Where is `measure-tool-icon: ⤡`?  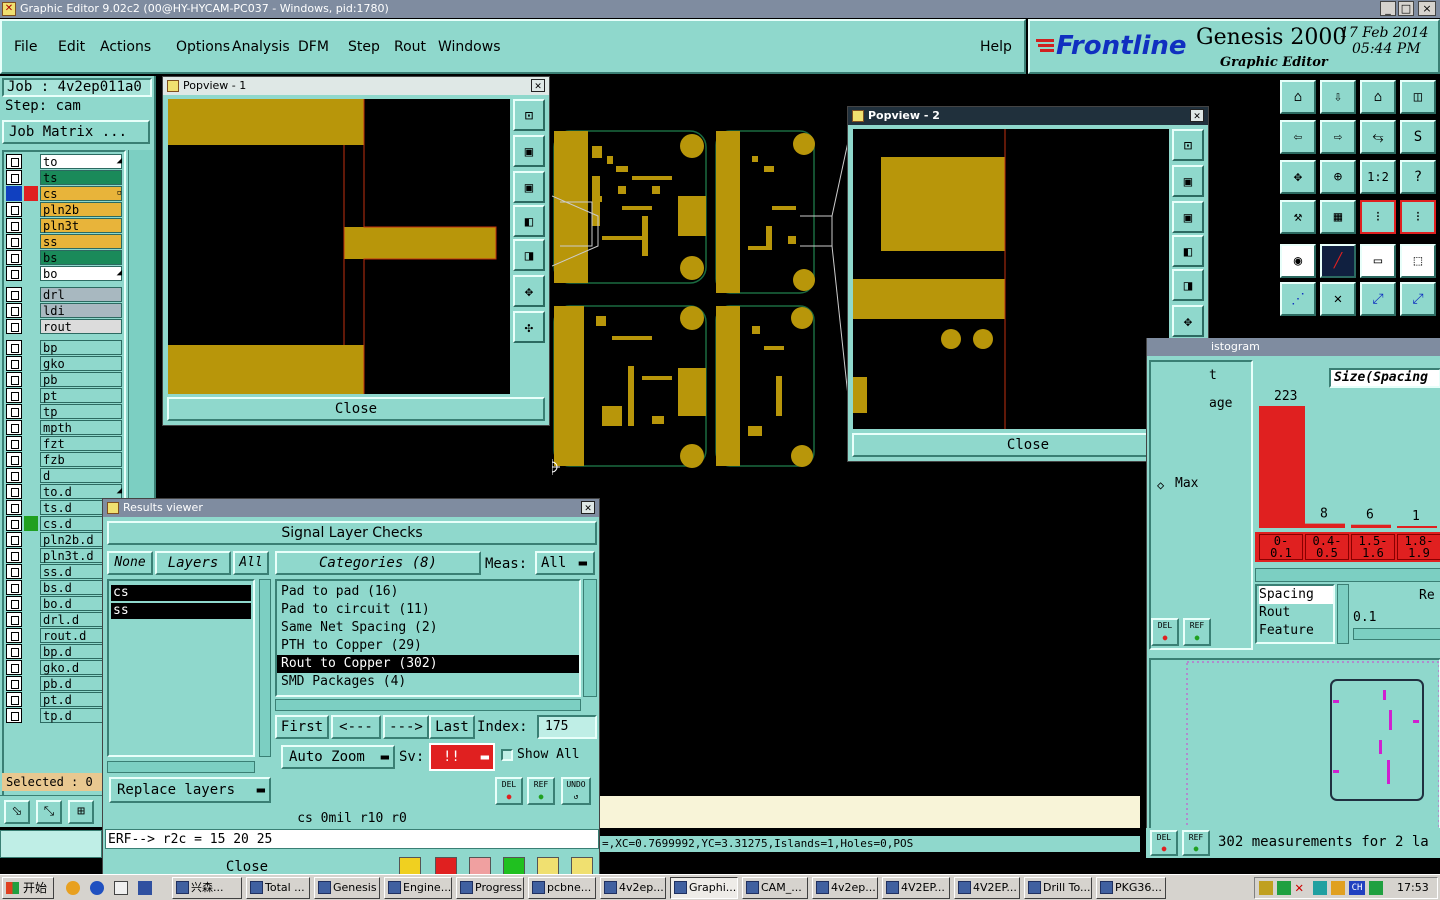 measure-tool-icon: ⤡ is located at coordinates (49, 812).